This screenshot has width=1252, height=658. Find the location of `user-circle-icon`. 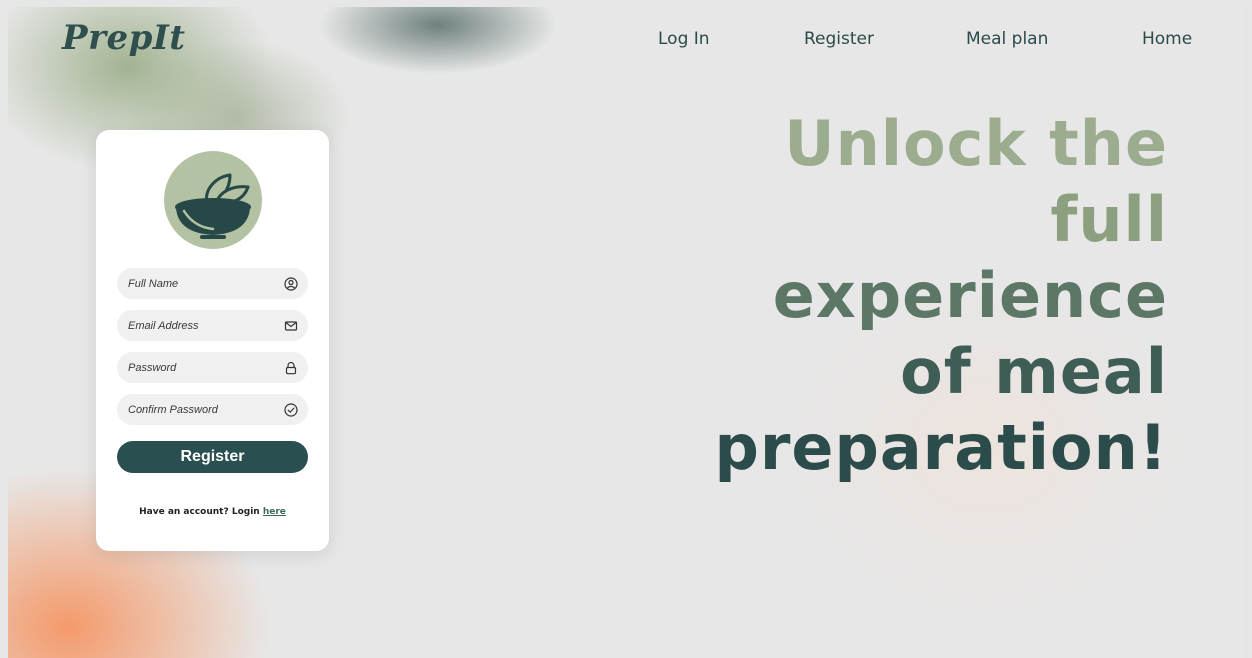

user-circle-icon is located at coordinates (291, 283).